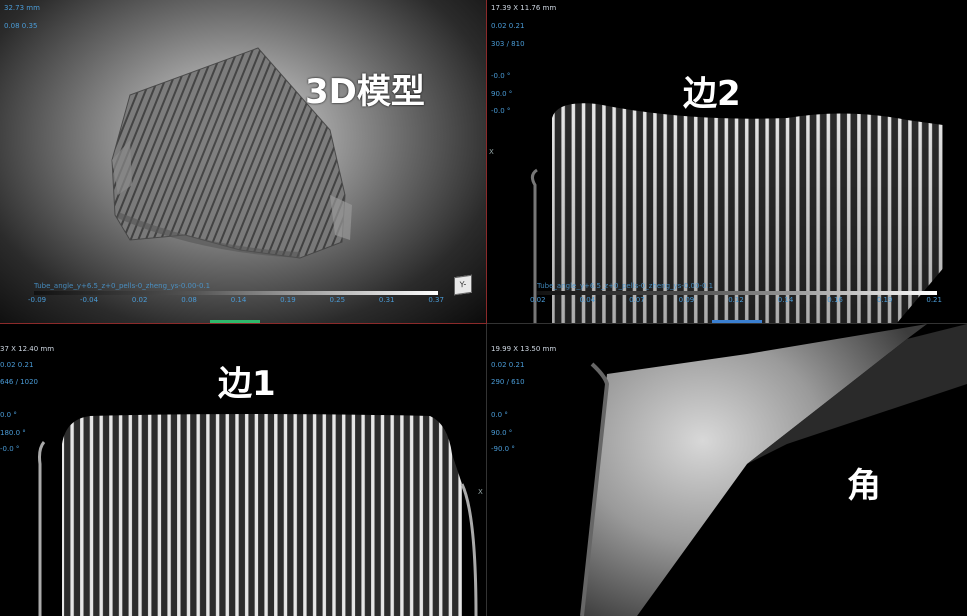  Describe the element at coordinates (864, 486) in the screenshot. I see `pane-title-corner: 角` at that location.